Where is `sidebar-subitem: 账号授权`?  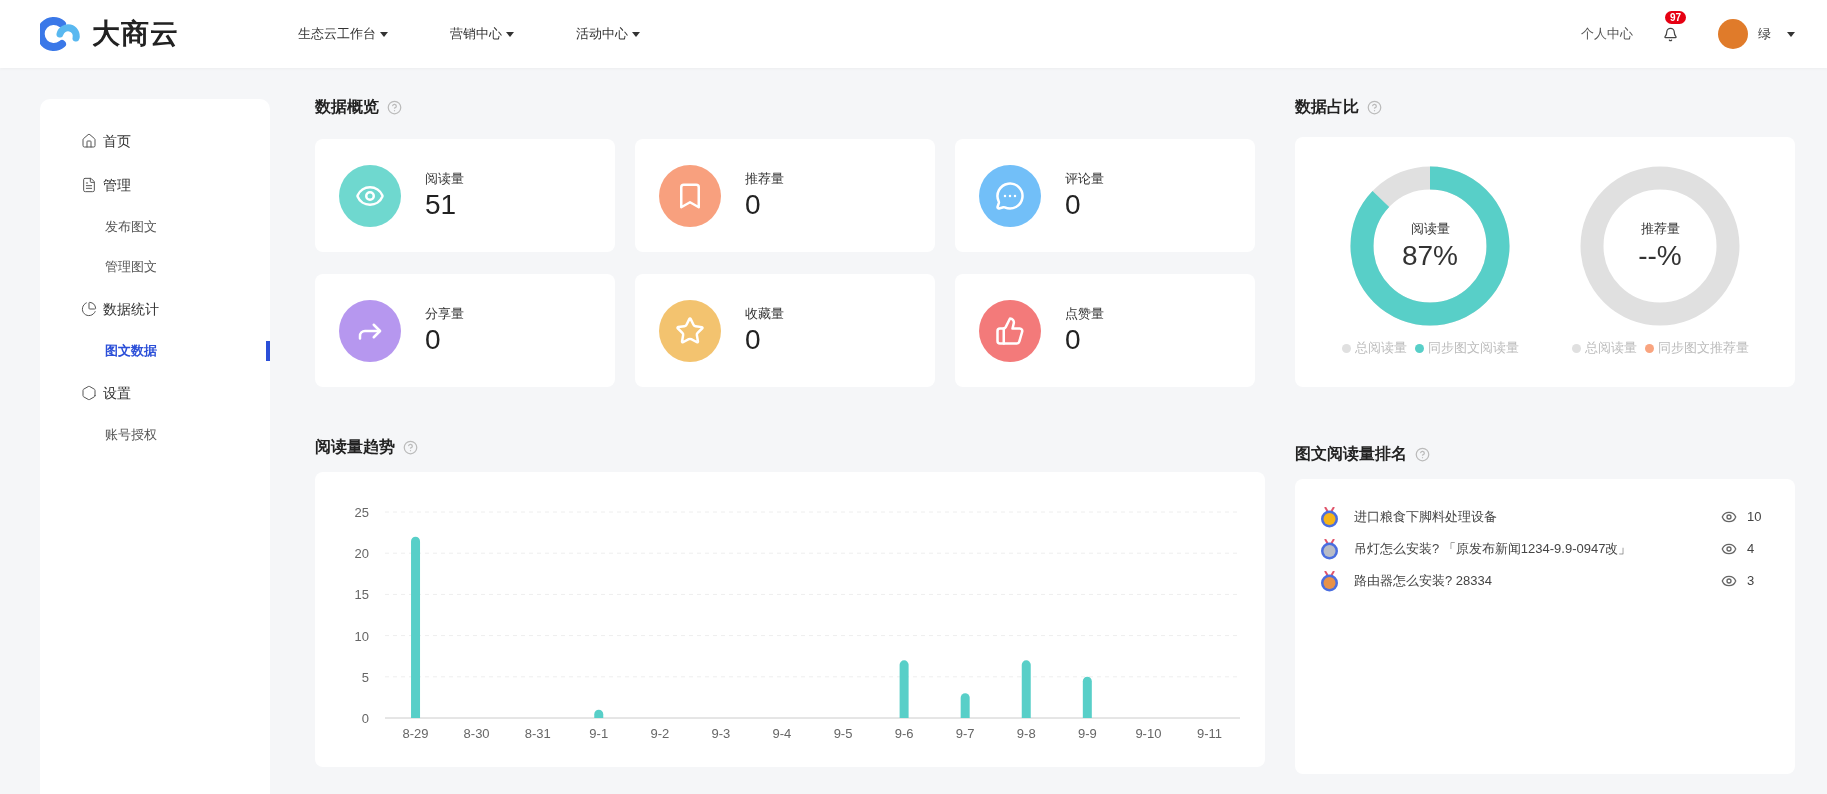 sidebar-subitem: 账号授权 is located at coordinates (155, 435).